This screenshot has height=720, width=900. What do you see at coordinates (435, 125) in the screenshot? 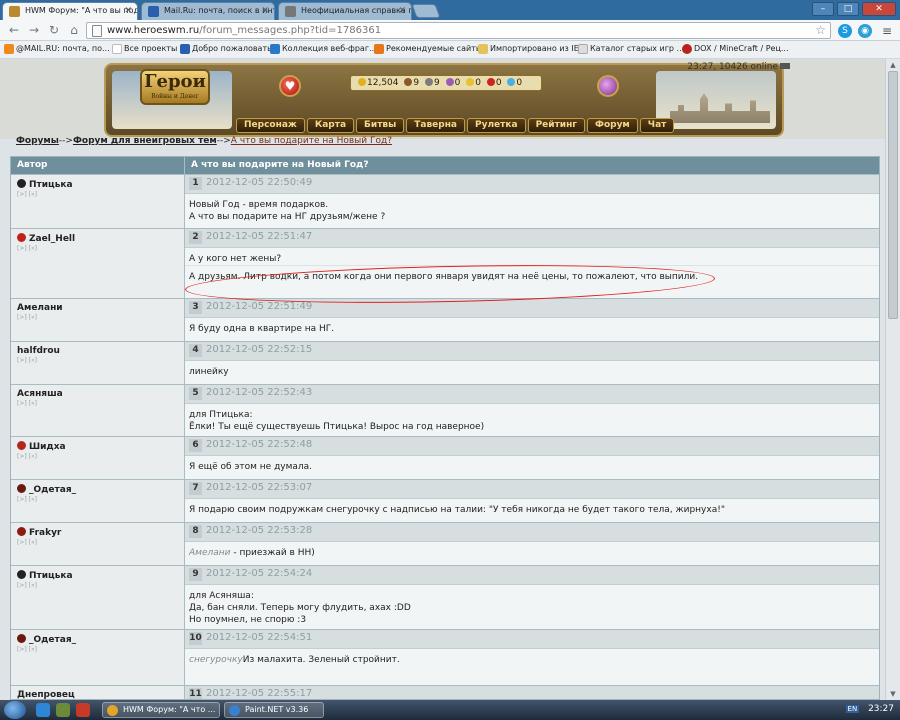
I see `menu-tavern: Таверна` at bounding box center [435, 125].